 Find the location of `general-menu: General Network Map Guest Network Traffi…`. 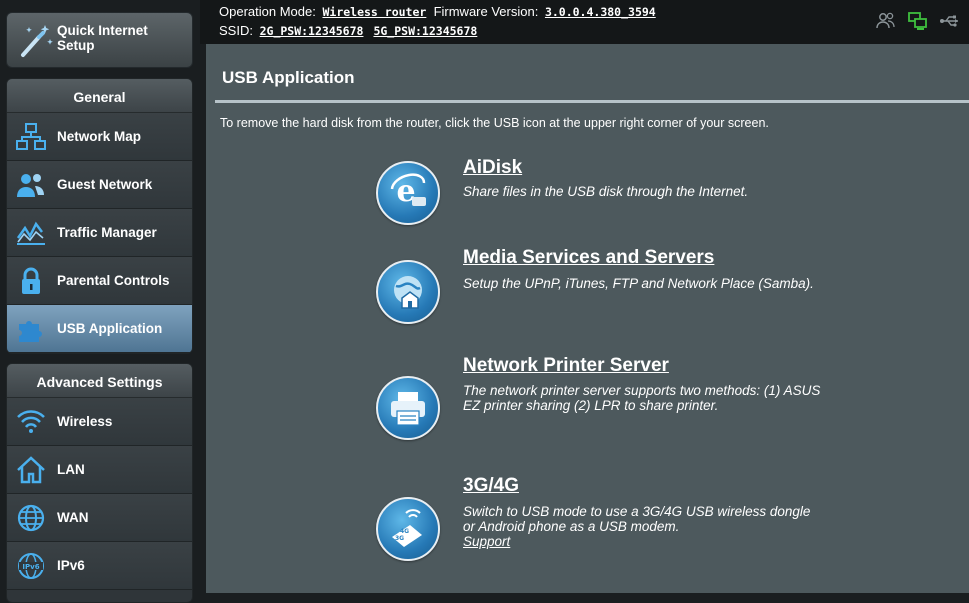

general-menu: General Network Map Guest Network Traffi… is located at coordinates (99, 216).